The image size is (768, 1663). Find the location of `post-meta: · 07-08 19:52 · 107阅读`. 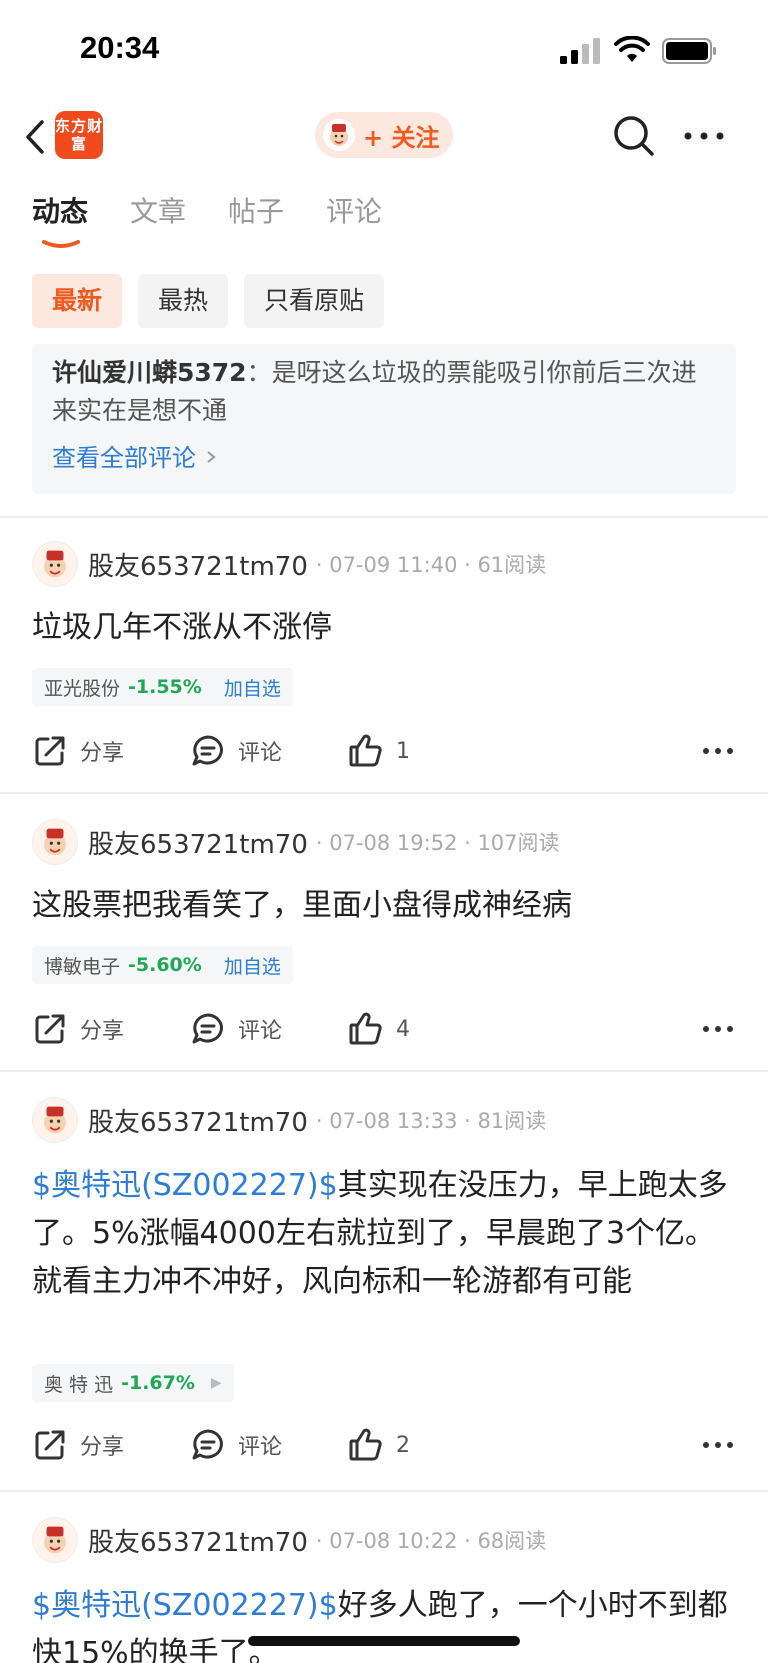

post-meta: · 07-08 19:52 · 107阅读 is located at coordinates (437, 843).